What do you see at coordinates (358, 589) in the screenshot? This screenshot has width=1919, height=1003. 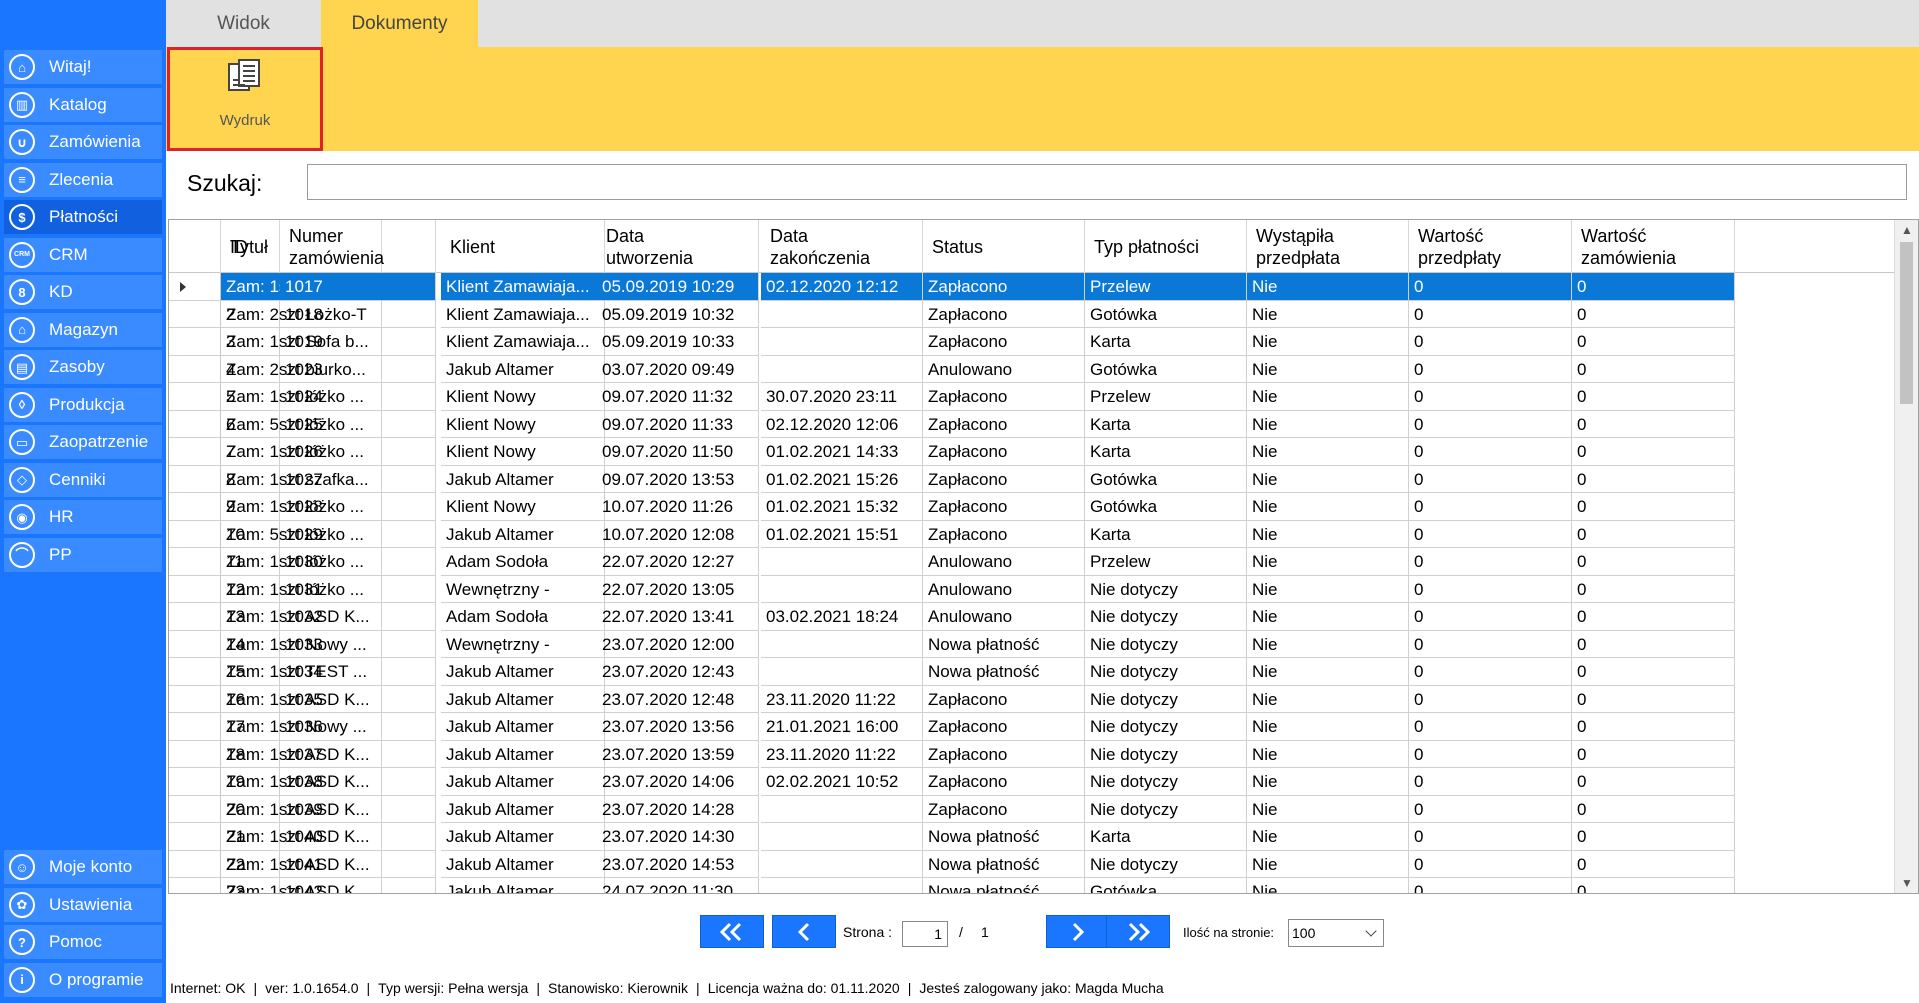 I see `table-cell: 1031` at bounding box center [358, 589].